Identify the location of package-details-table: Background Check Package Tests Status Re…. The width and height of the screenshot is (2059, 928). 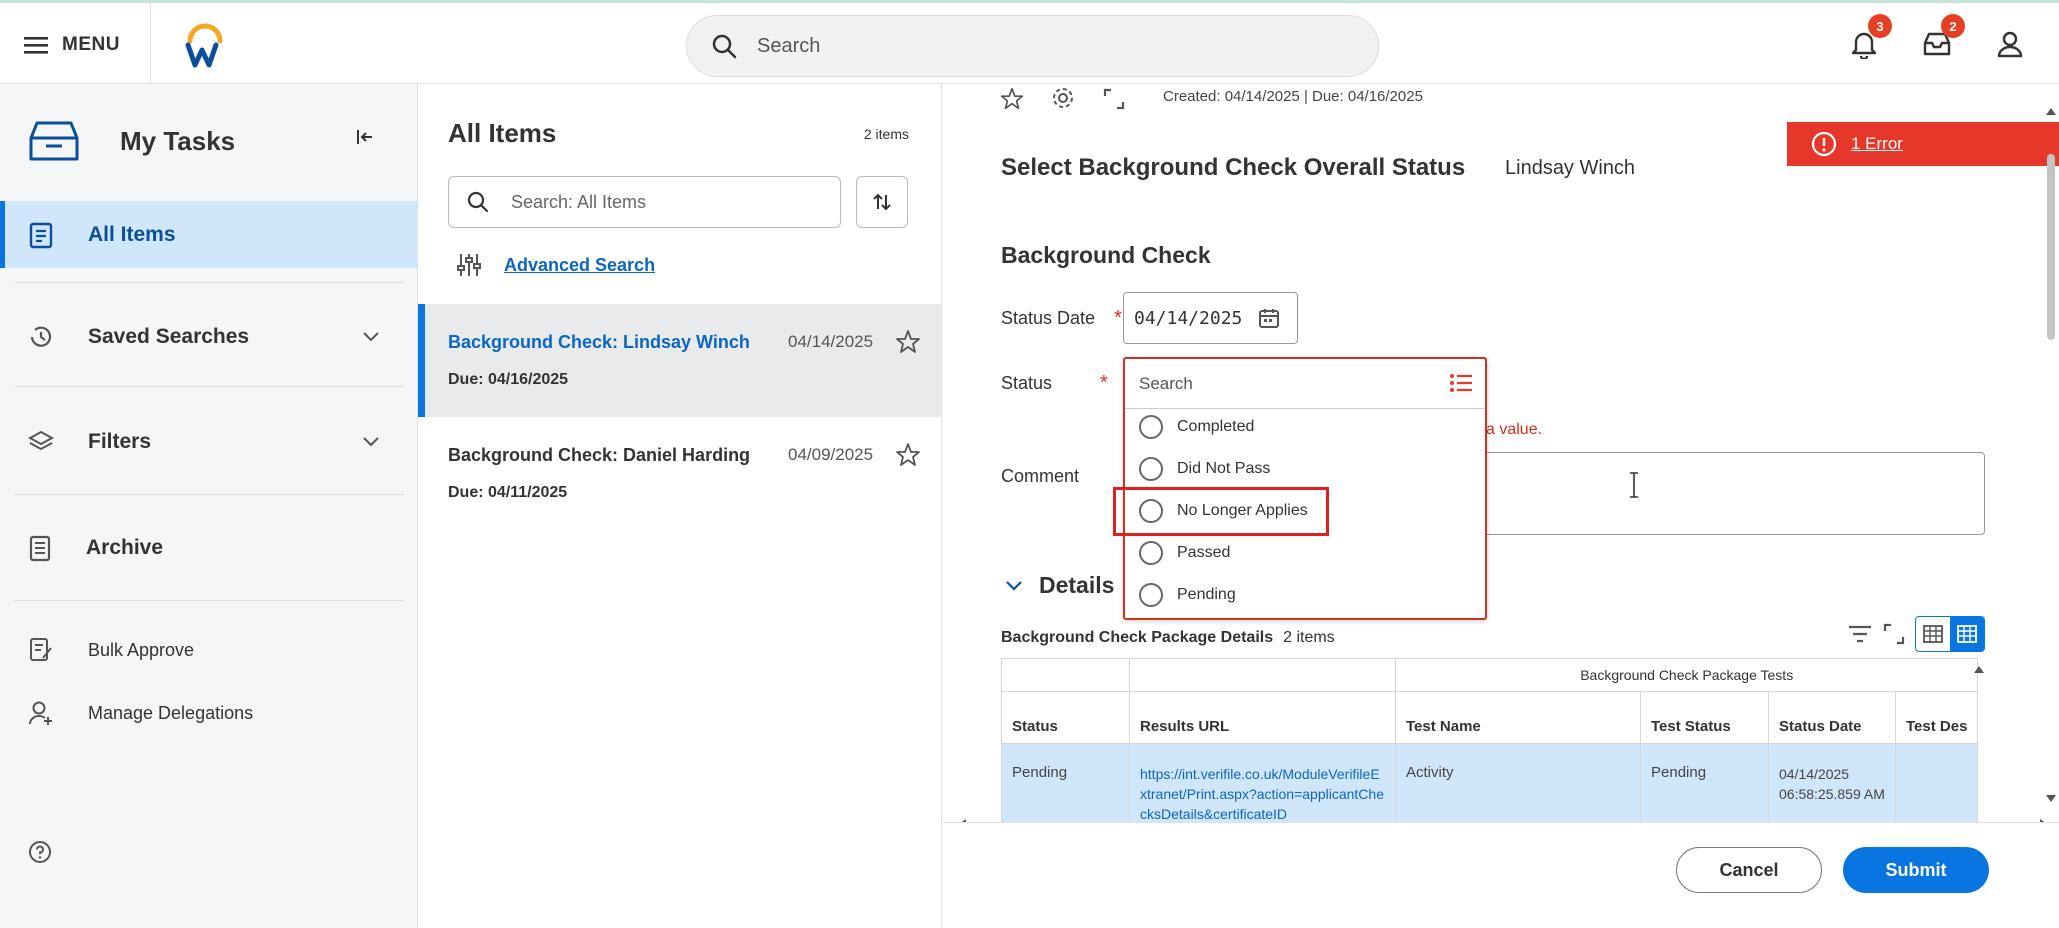
(1490, 745).